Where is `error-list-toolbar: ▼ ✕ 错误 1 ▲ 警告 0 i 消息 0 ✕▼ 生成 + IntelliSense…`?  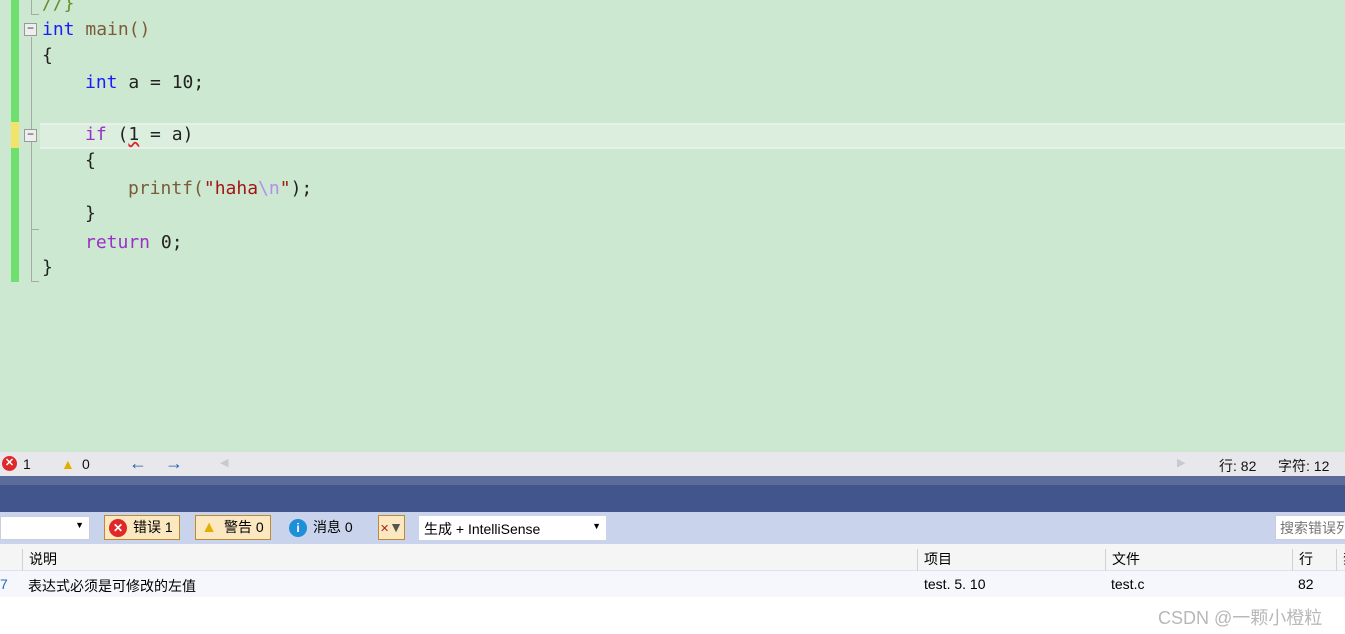
error-list-toolbar: ▼ ✕ 错误 1 ▲ 警告 0 i 消息 0 ✕▼ 生成 + IntelliSense… is located at coordinates (672, 528).